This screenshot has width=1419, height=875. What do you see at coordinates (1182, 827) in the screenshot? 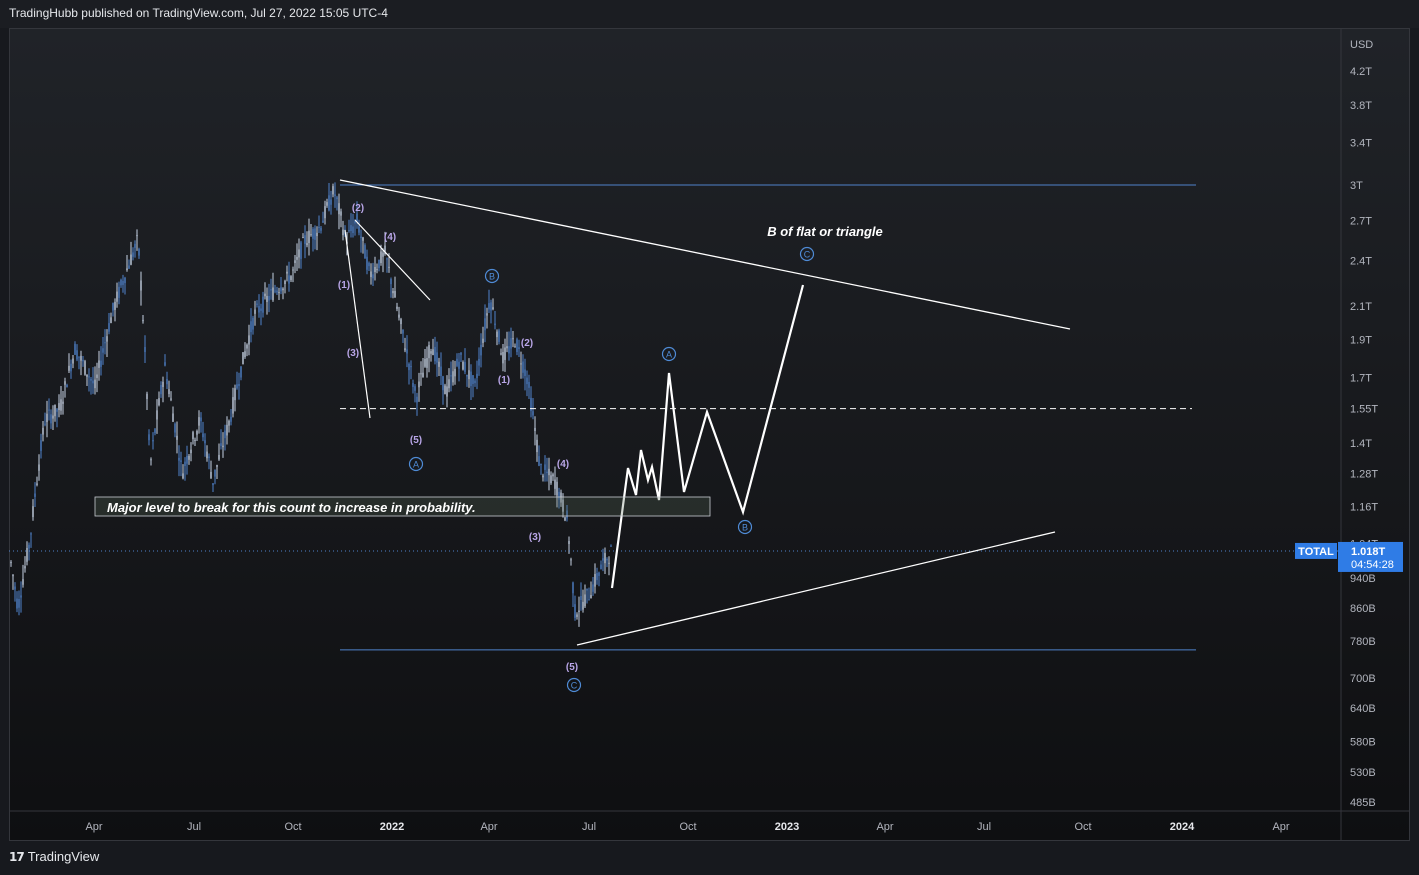
I see `time-tick-label: 2024` at bounding box center [1182, 827].